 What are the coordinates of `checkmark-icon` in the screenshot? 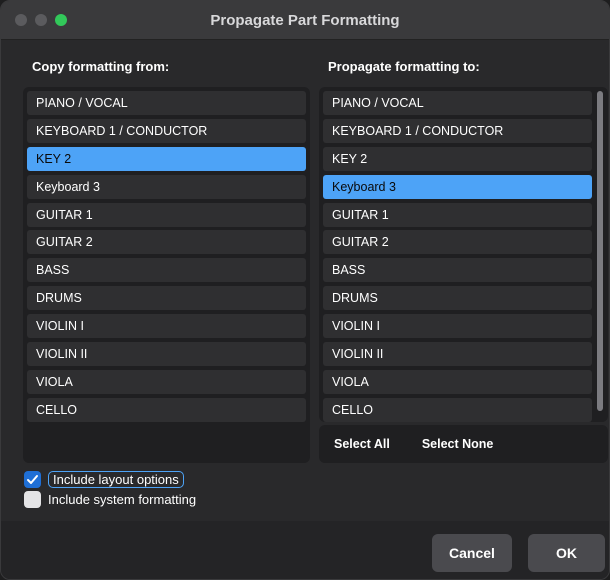 It's located at (32, 479).